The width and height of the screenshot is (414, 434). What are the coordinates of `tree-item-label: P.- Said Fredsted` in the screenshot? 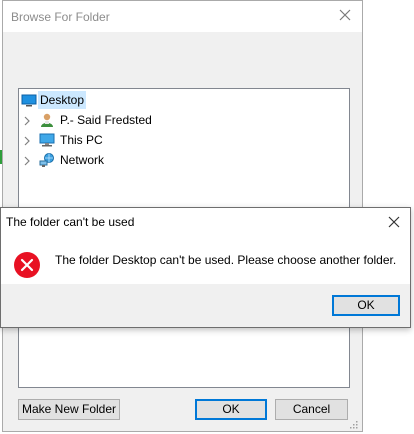 It's located at (106, 120).